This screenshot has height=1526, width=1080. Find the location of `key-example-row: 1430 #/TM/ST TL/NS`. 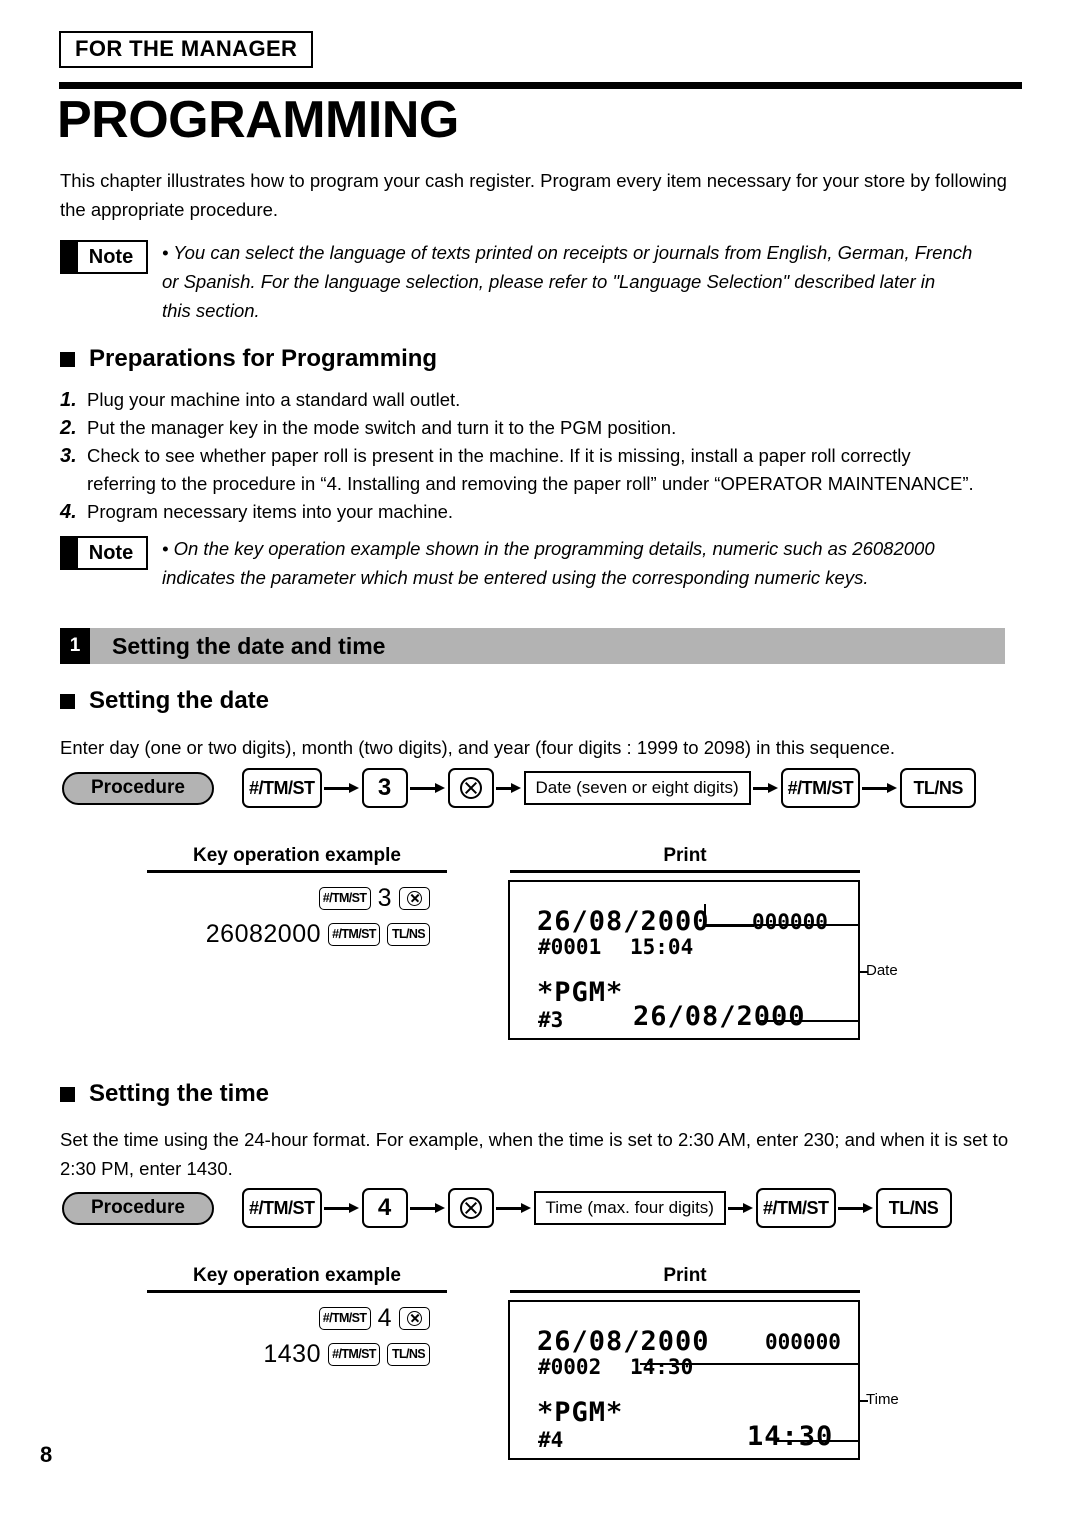

key-example-row: 1430 #/TM/ST TL/NS is located at coordinates (290, 1354).